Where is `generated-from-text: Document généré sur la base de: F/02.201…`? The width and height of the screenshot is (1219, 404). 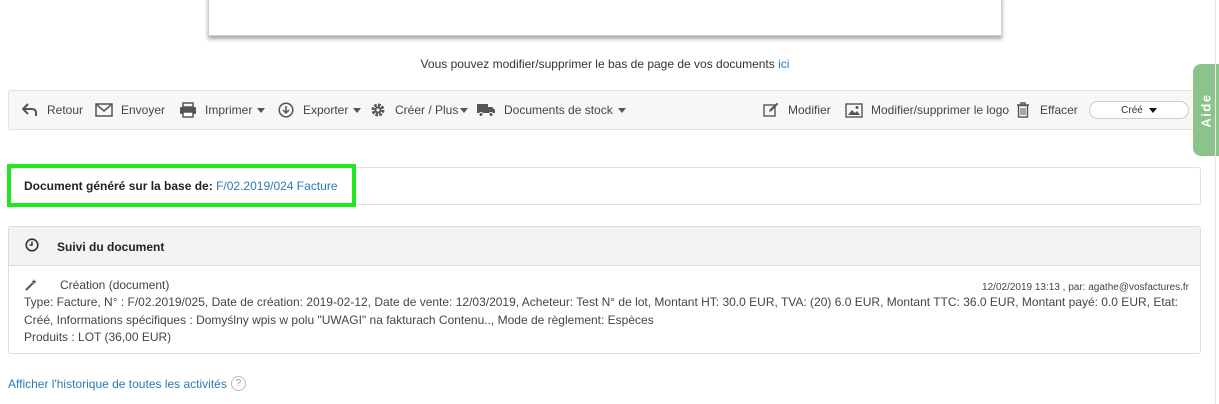
generated-from-text: Document généré sur la base de: F/02.201… is located at coordinates (181, 186).